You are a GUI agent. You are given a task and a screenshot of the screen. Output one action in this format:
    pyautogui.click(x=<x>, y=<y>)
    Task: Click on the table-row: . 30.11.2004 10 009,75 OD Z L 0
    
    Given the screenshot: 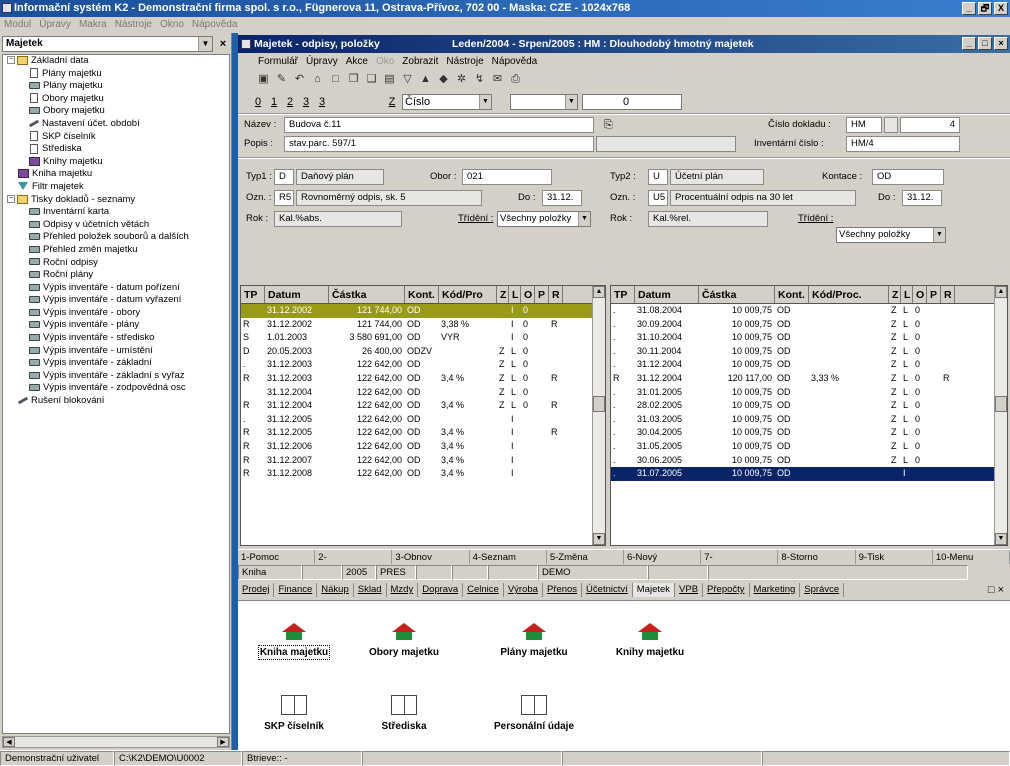 What is the action you would take?
    pyautogui.click(x=809, y=352)
    